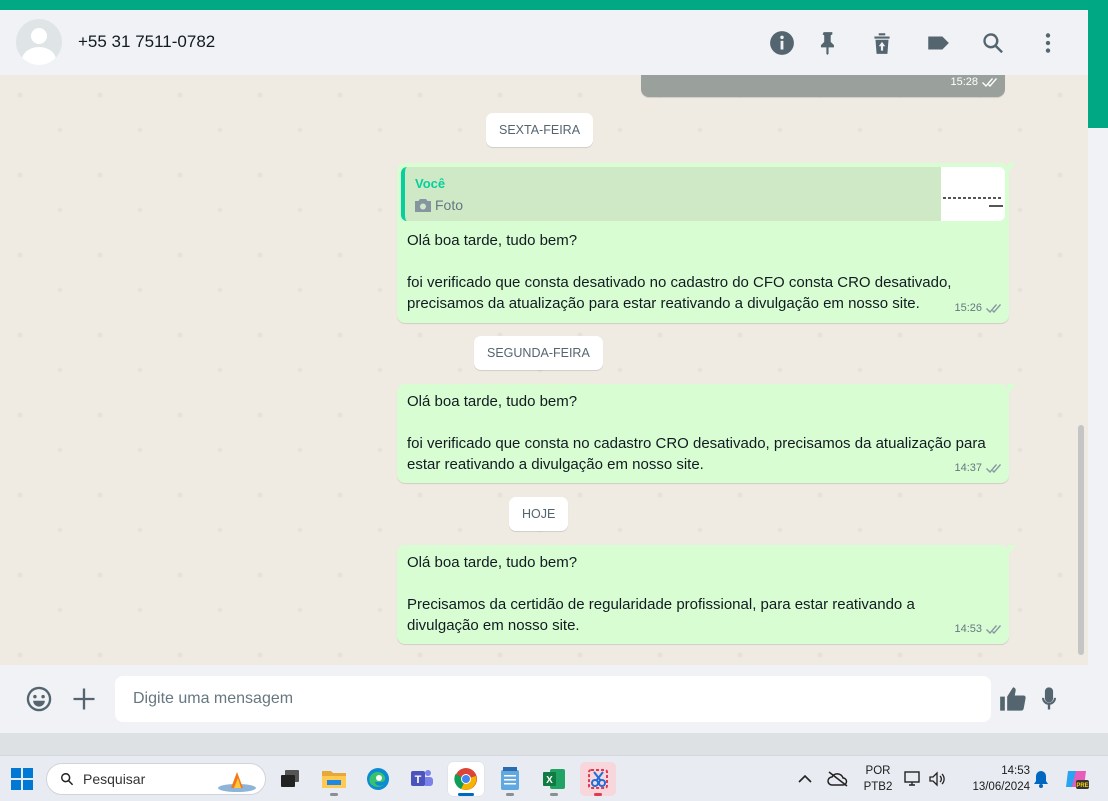 The width and height of the screenshot is (1108, 801). I want to click on emoji-icon, so click(39, 699).